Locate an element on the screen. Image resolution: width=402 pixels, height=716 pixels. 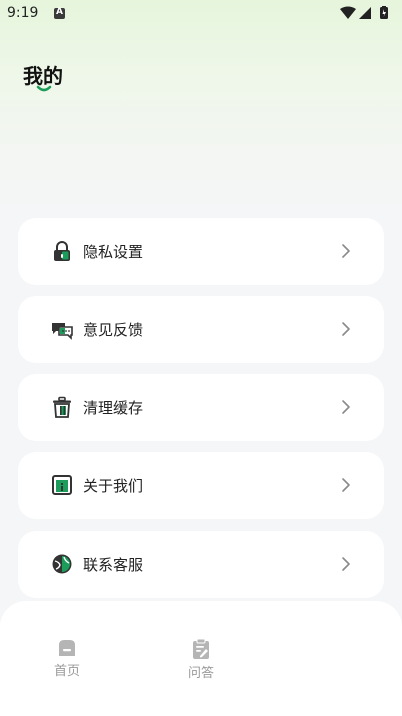
menu-item-label: 意见反馈 is located at coordinates (113, 330).